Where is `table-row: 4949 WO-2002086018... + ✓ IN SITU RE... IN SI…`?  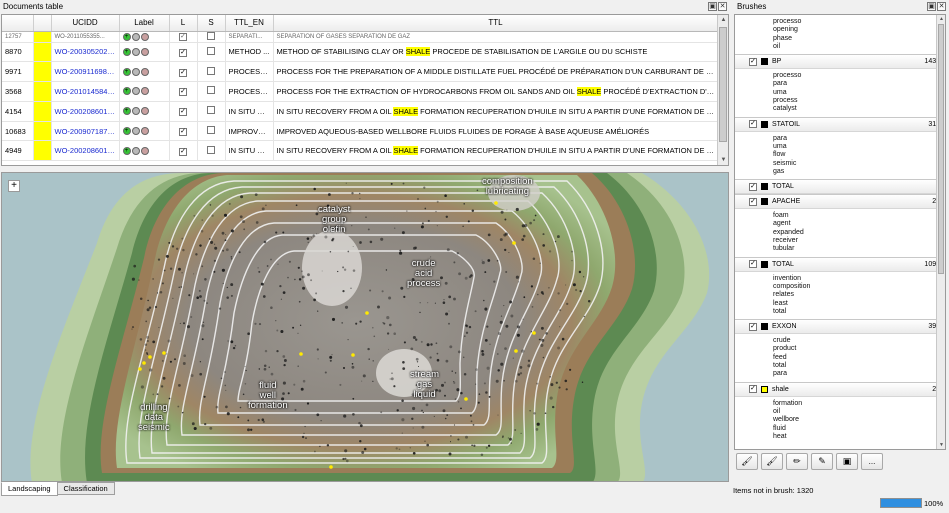 table-row: 4949 WO-2002086018... + ✓ IN SITU RE... IN SI… is located at coordinates (360, 151).